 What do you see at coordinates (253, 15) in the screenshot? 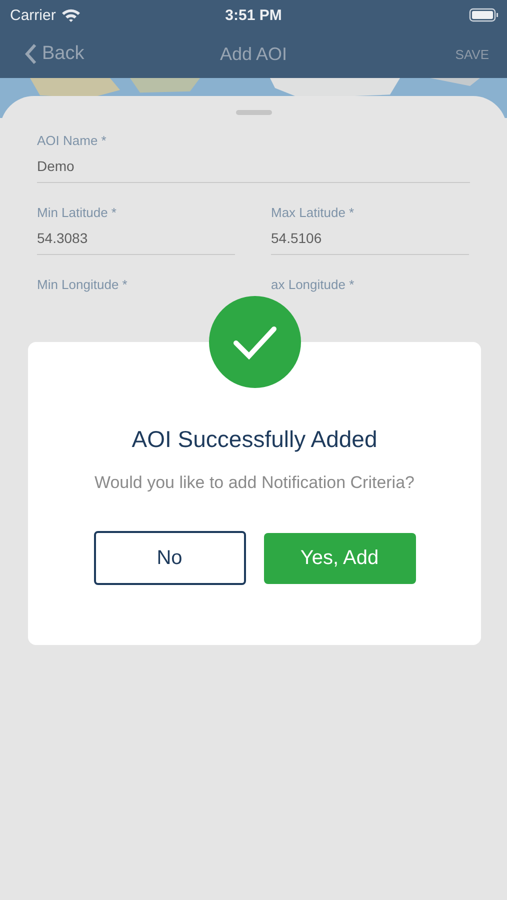
I see `status-time: 3:51 PM` at bounding box center [253, 15].